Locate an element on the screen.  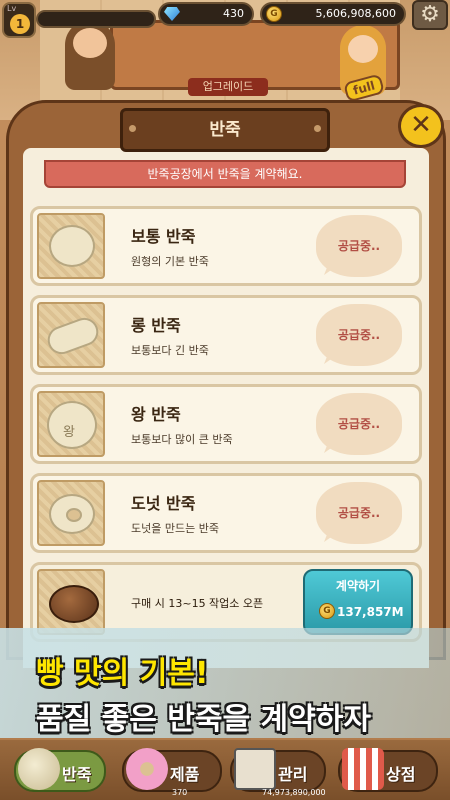
choco-dough-icon is located at coordinates (74, 604).